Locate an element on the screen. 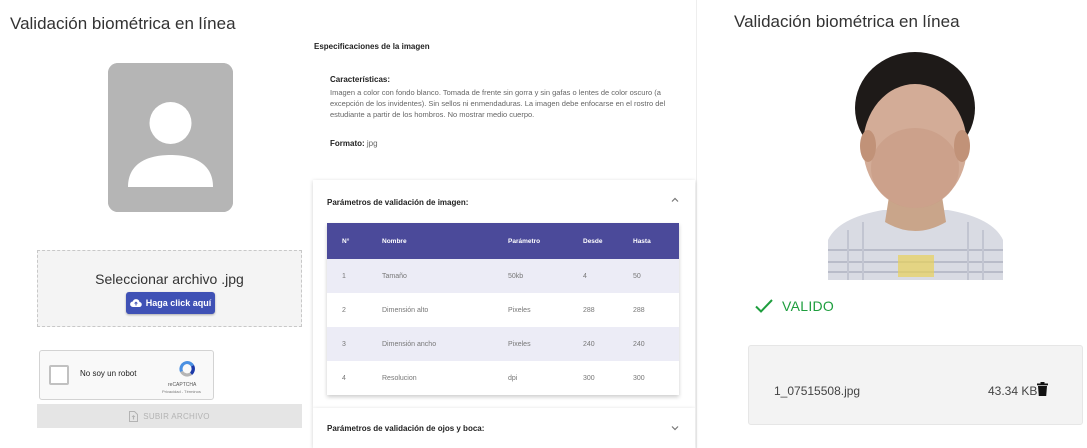 This screenshot has height=448, width=1087. image-params-title: Parámetros de validación de imagen: is located at coordinates (397, 202).